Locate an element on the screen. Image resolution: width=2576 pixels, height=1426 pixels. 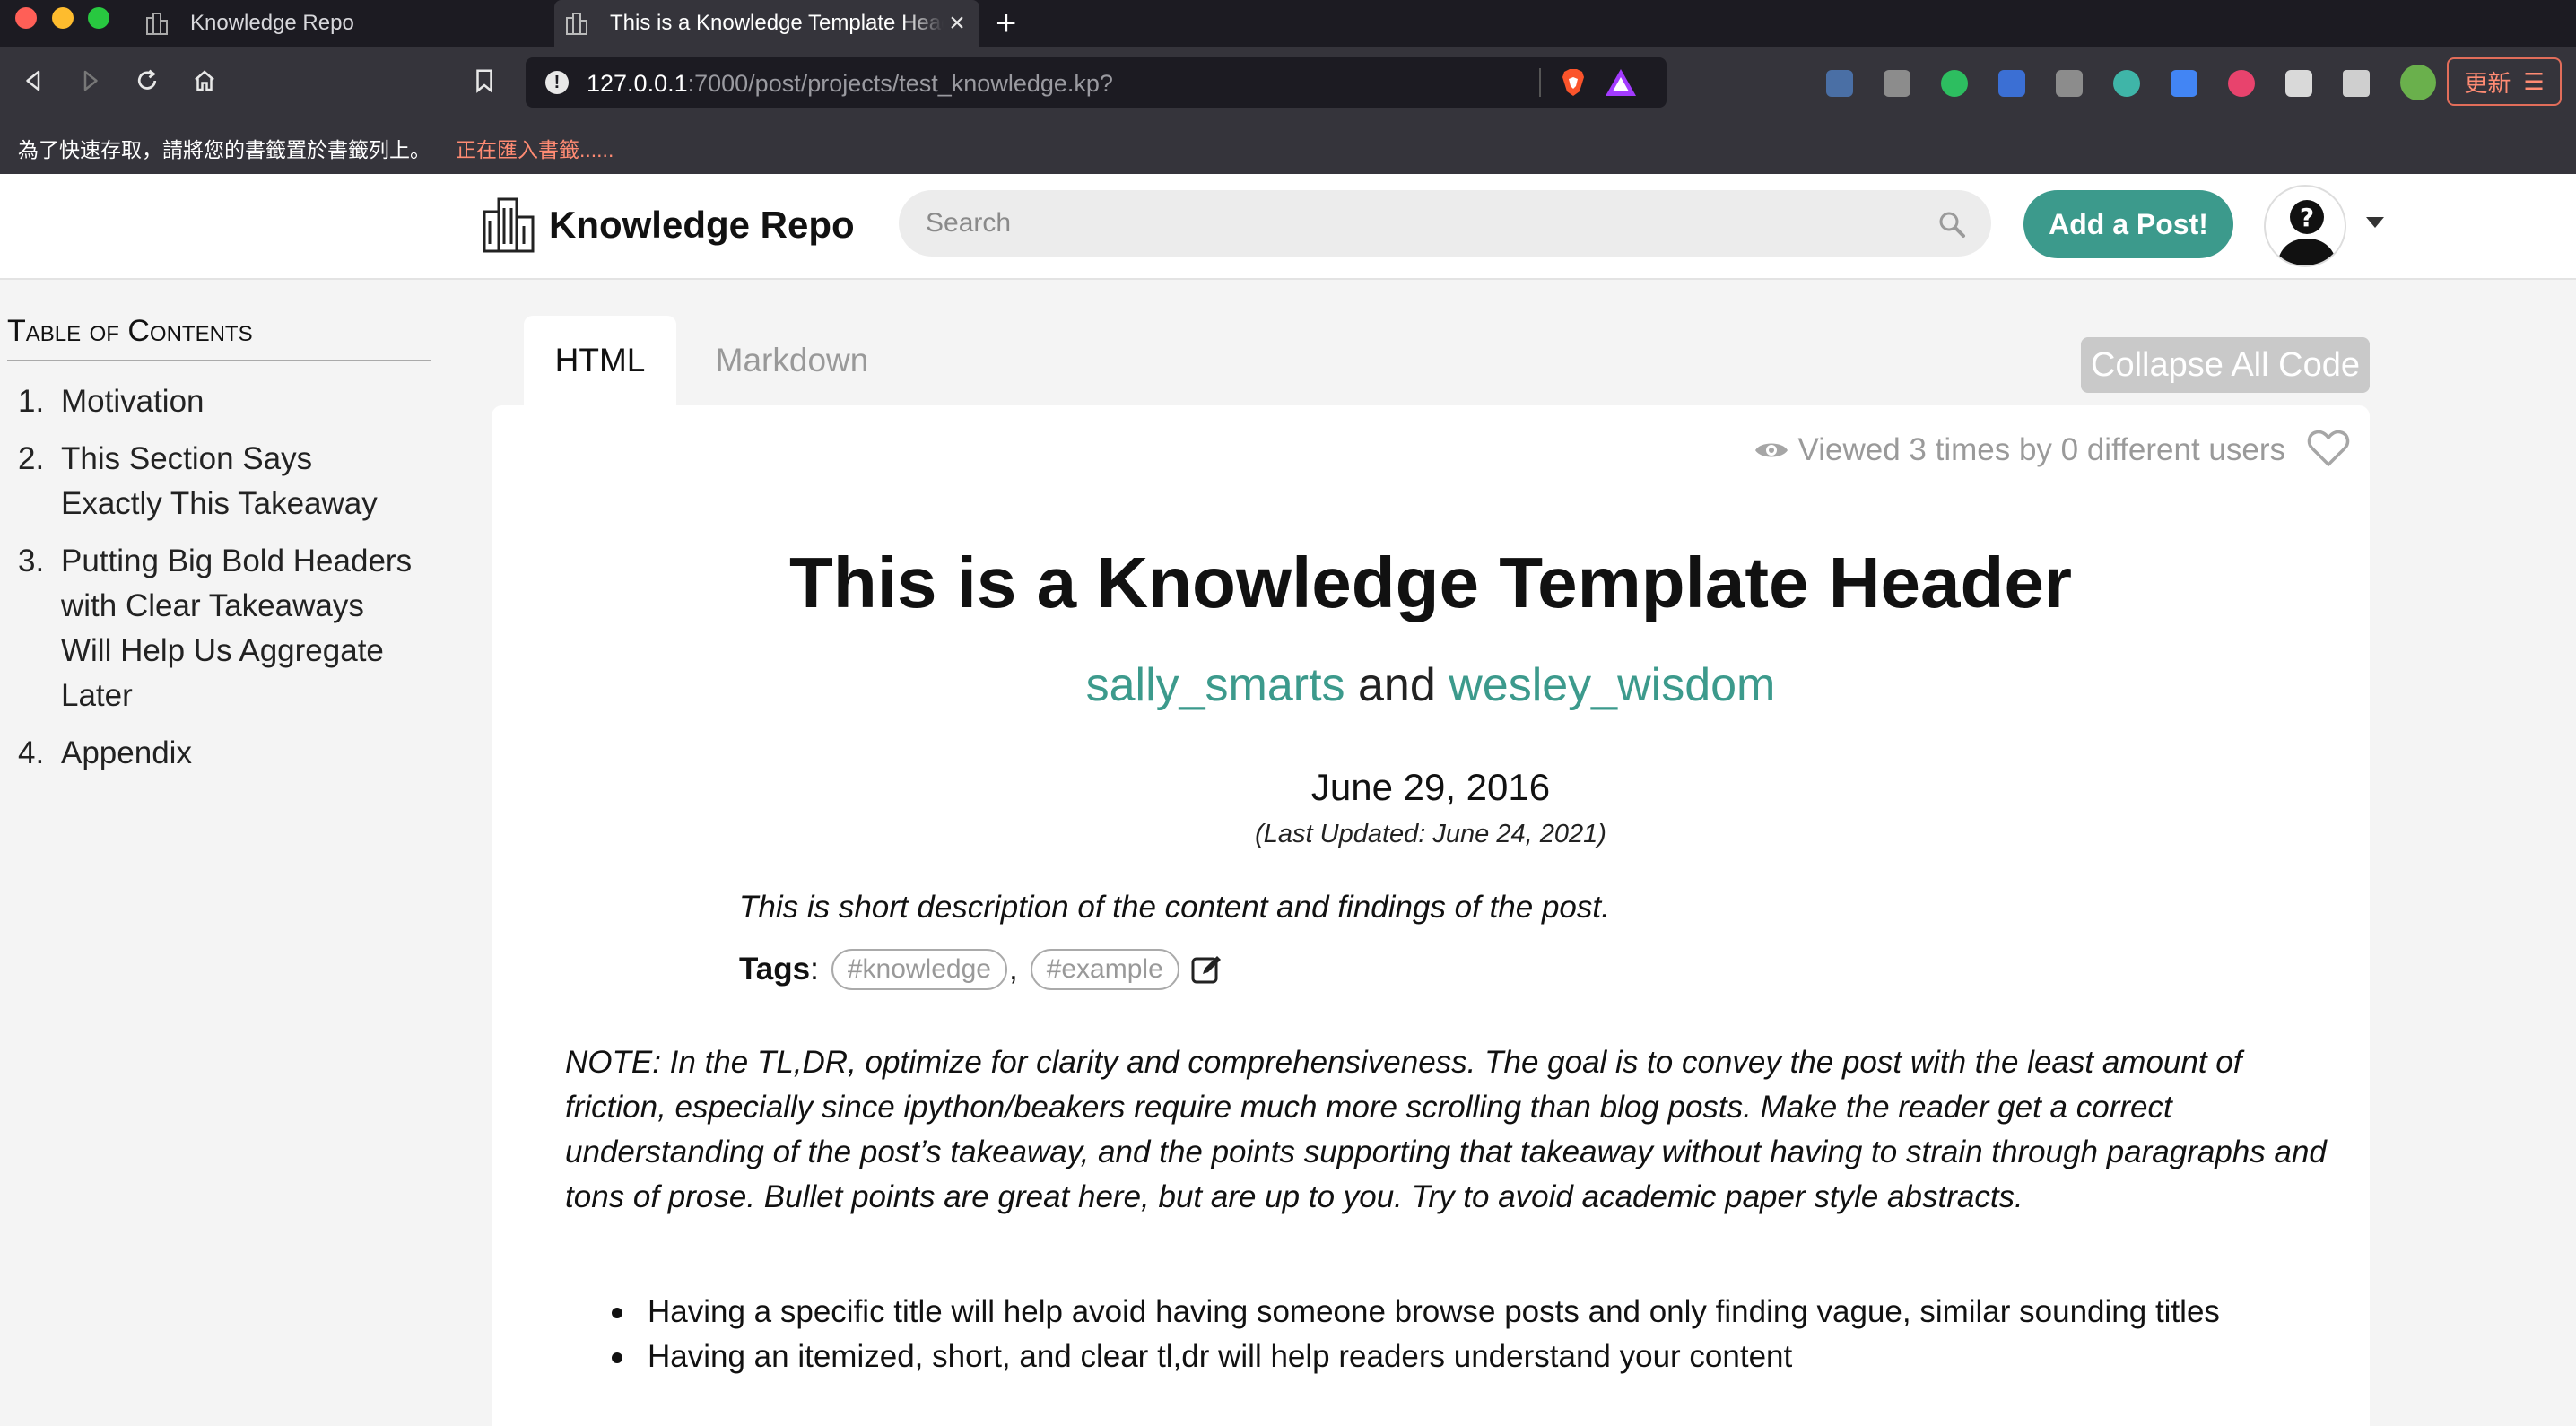
toc-item-motivation: 1. Motivation is located at coordinates (219, 402).